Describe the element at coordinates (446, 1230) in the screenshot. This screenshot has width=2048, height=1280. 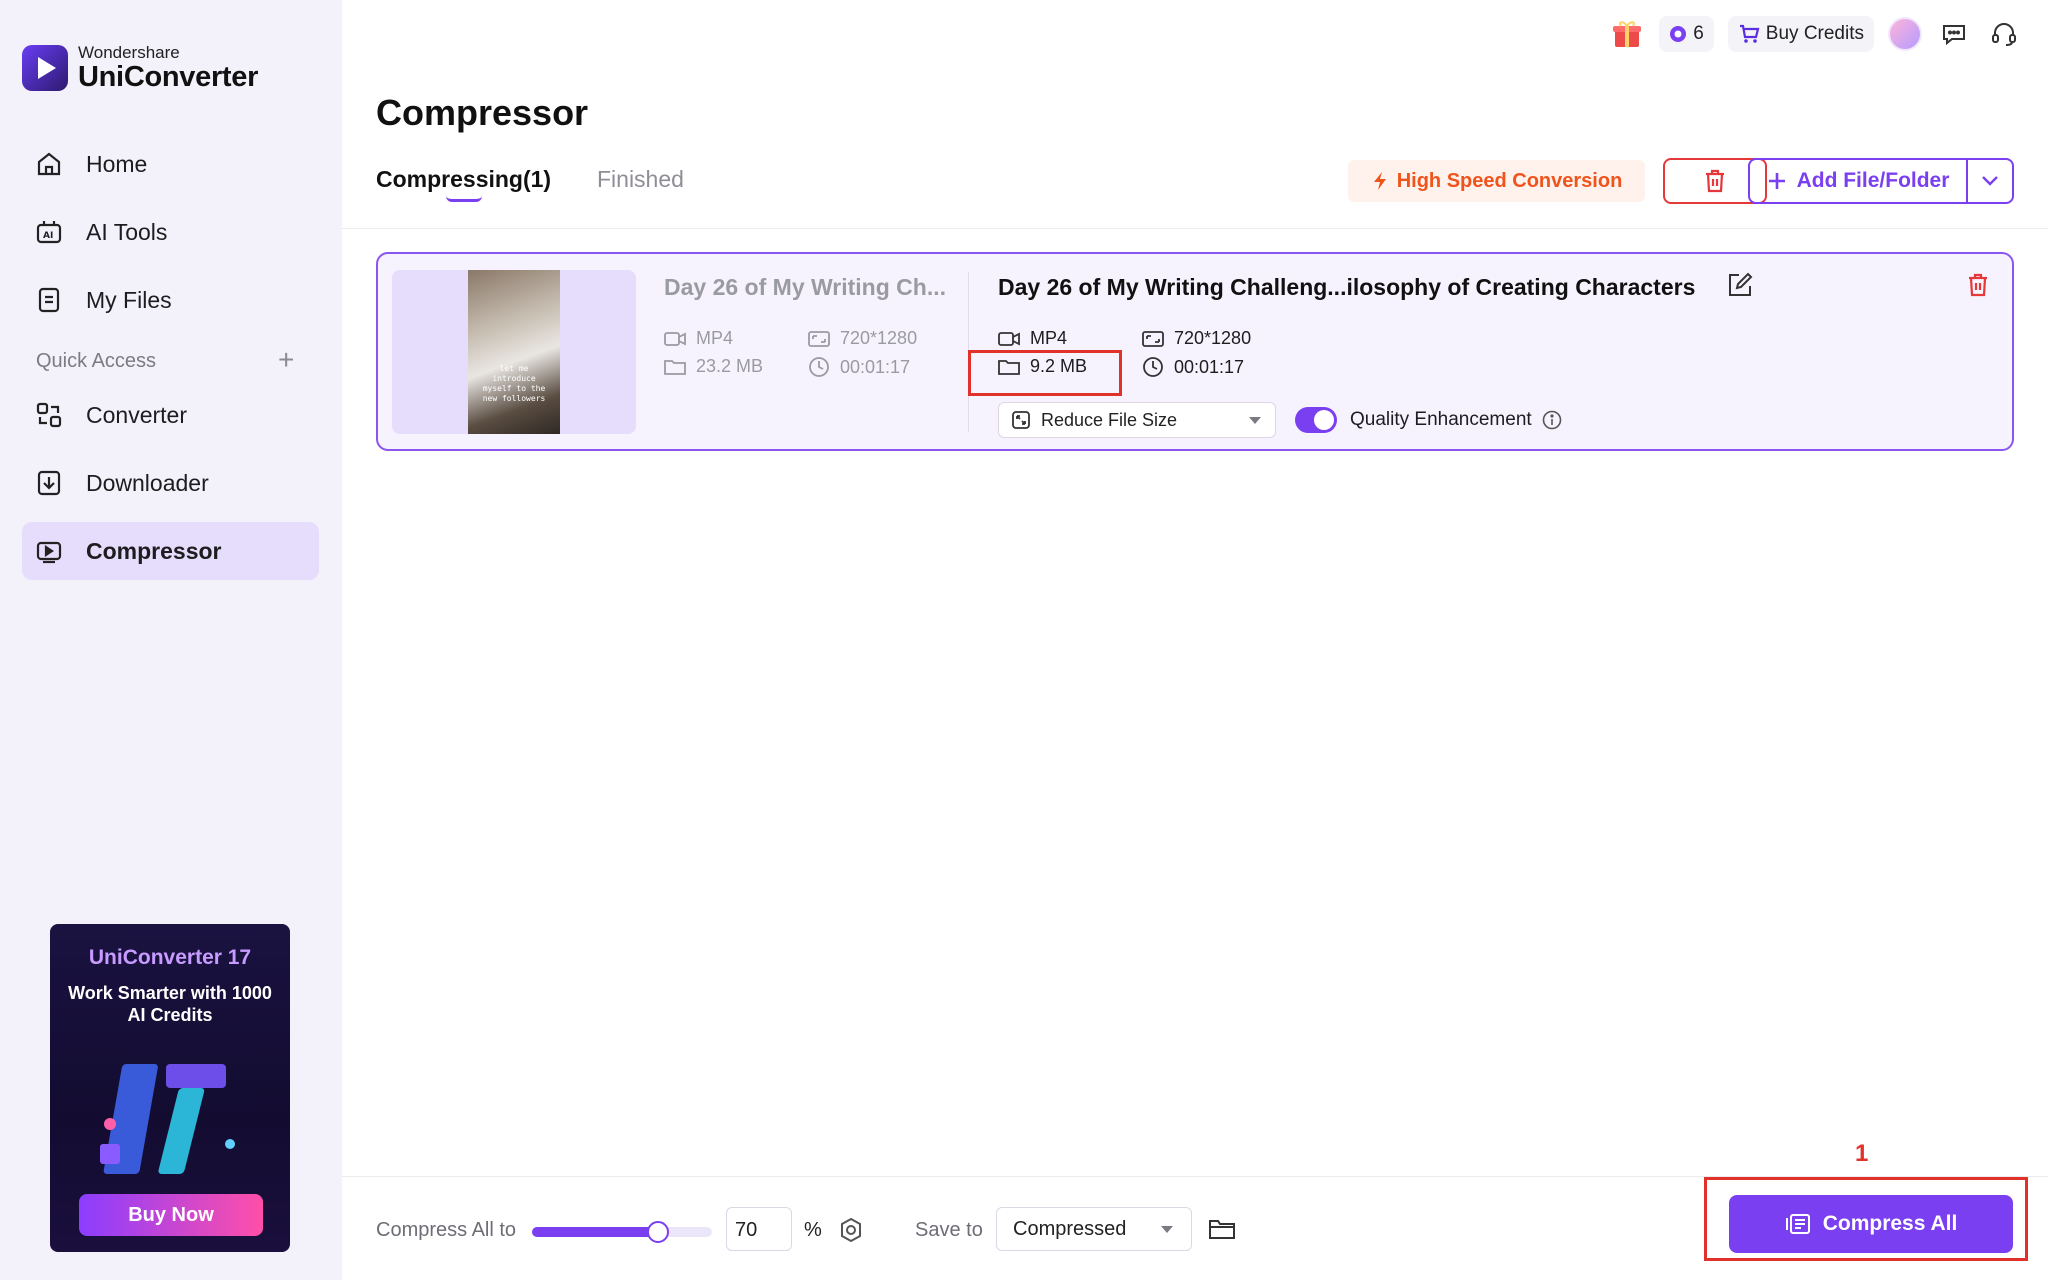
I see `compress-all-to-label: Compress All to` at that location.